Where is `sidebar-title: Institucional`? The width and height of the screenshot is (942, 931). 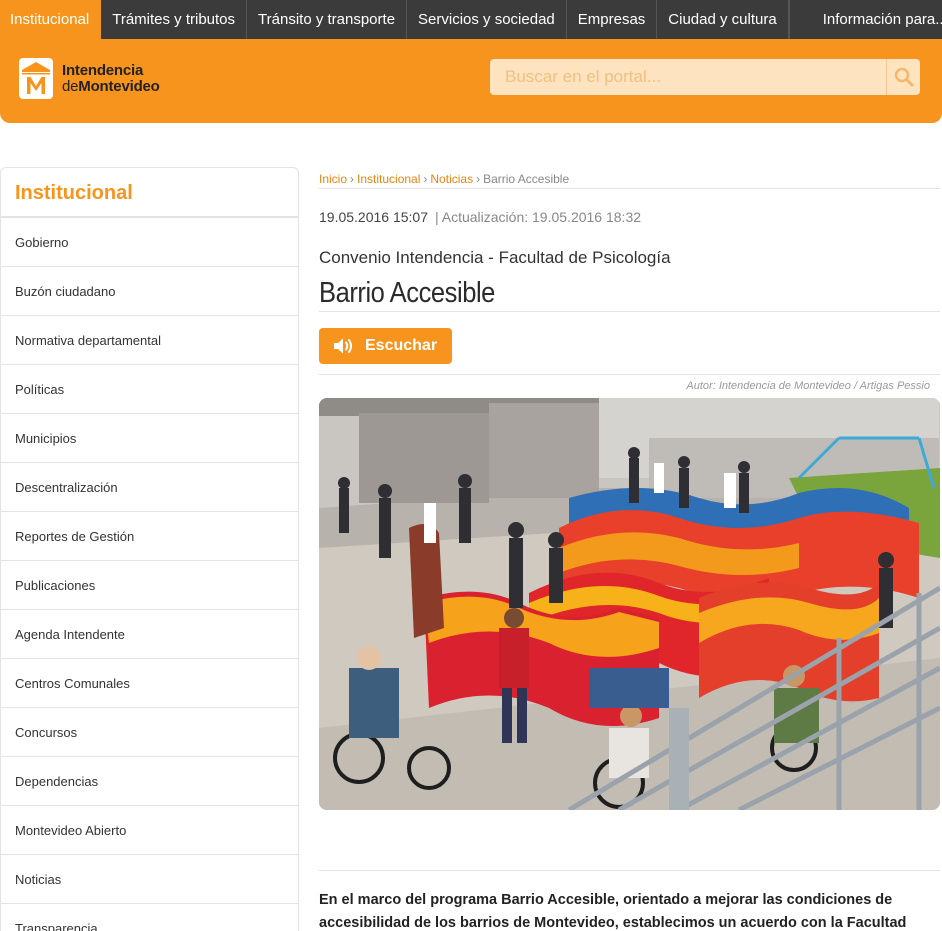
sidebar-title: Institucional is located at coordinates (149, 193).